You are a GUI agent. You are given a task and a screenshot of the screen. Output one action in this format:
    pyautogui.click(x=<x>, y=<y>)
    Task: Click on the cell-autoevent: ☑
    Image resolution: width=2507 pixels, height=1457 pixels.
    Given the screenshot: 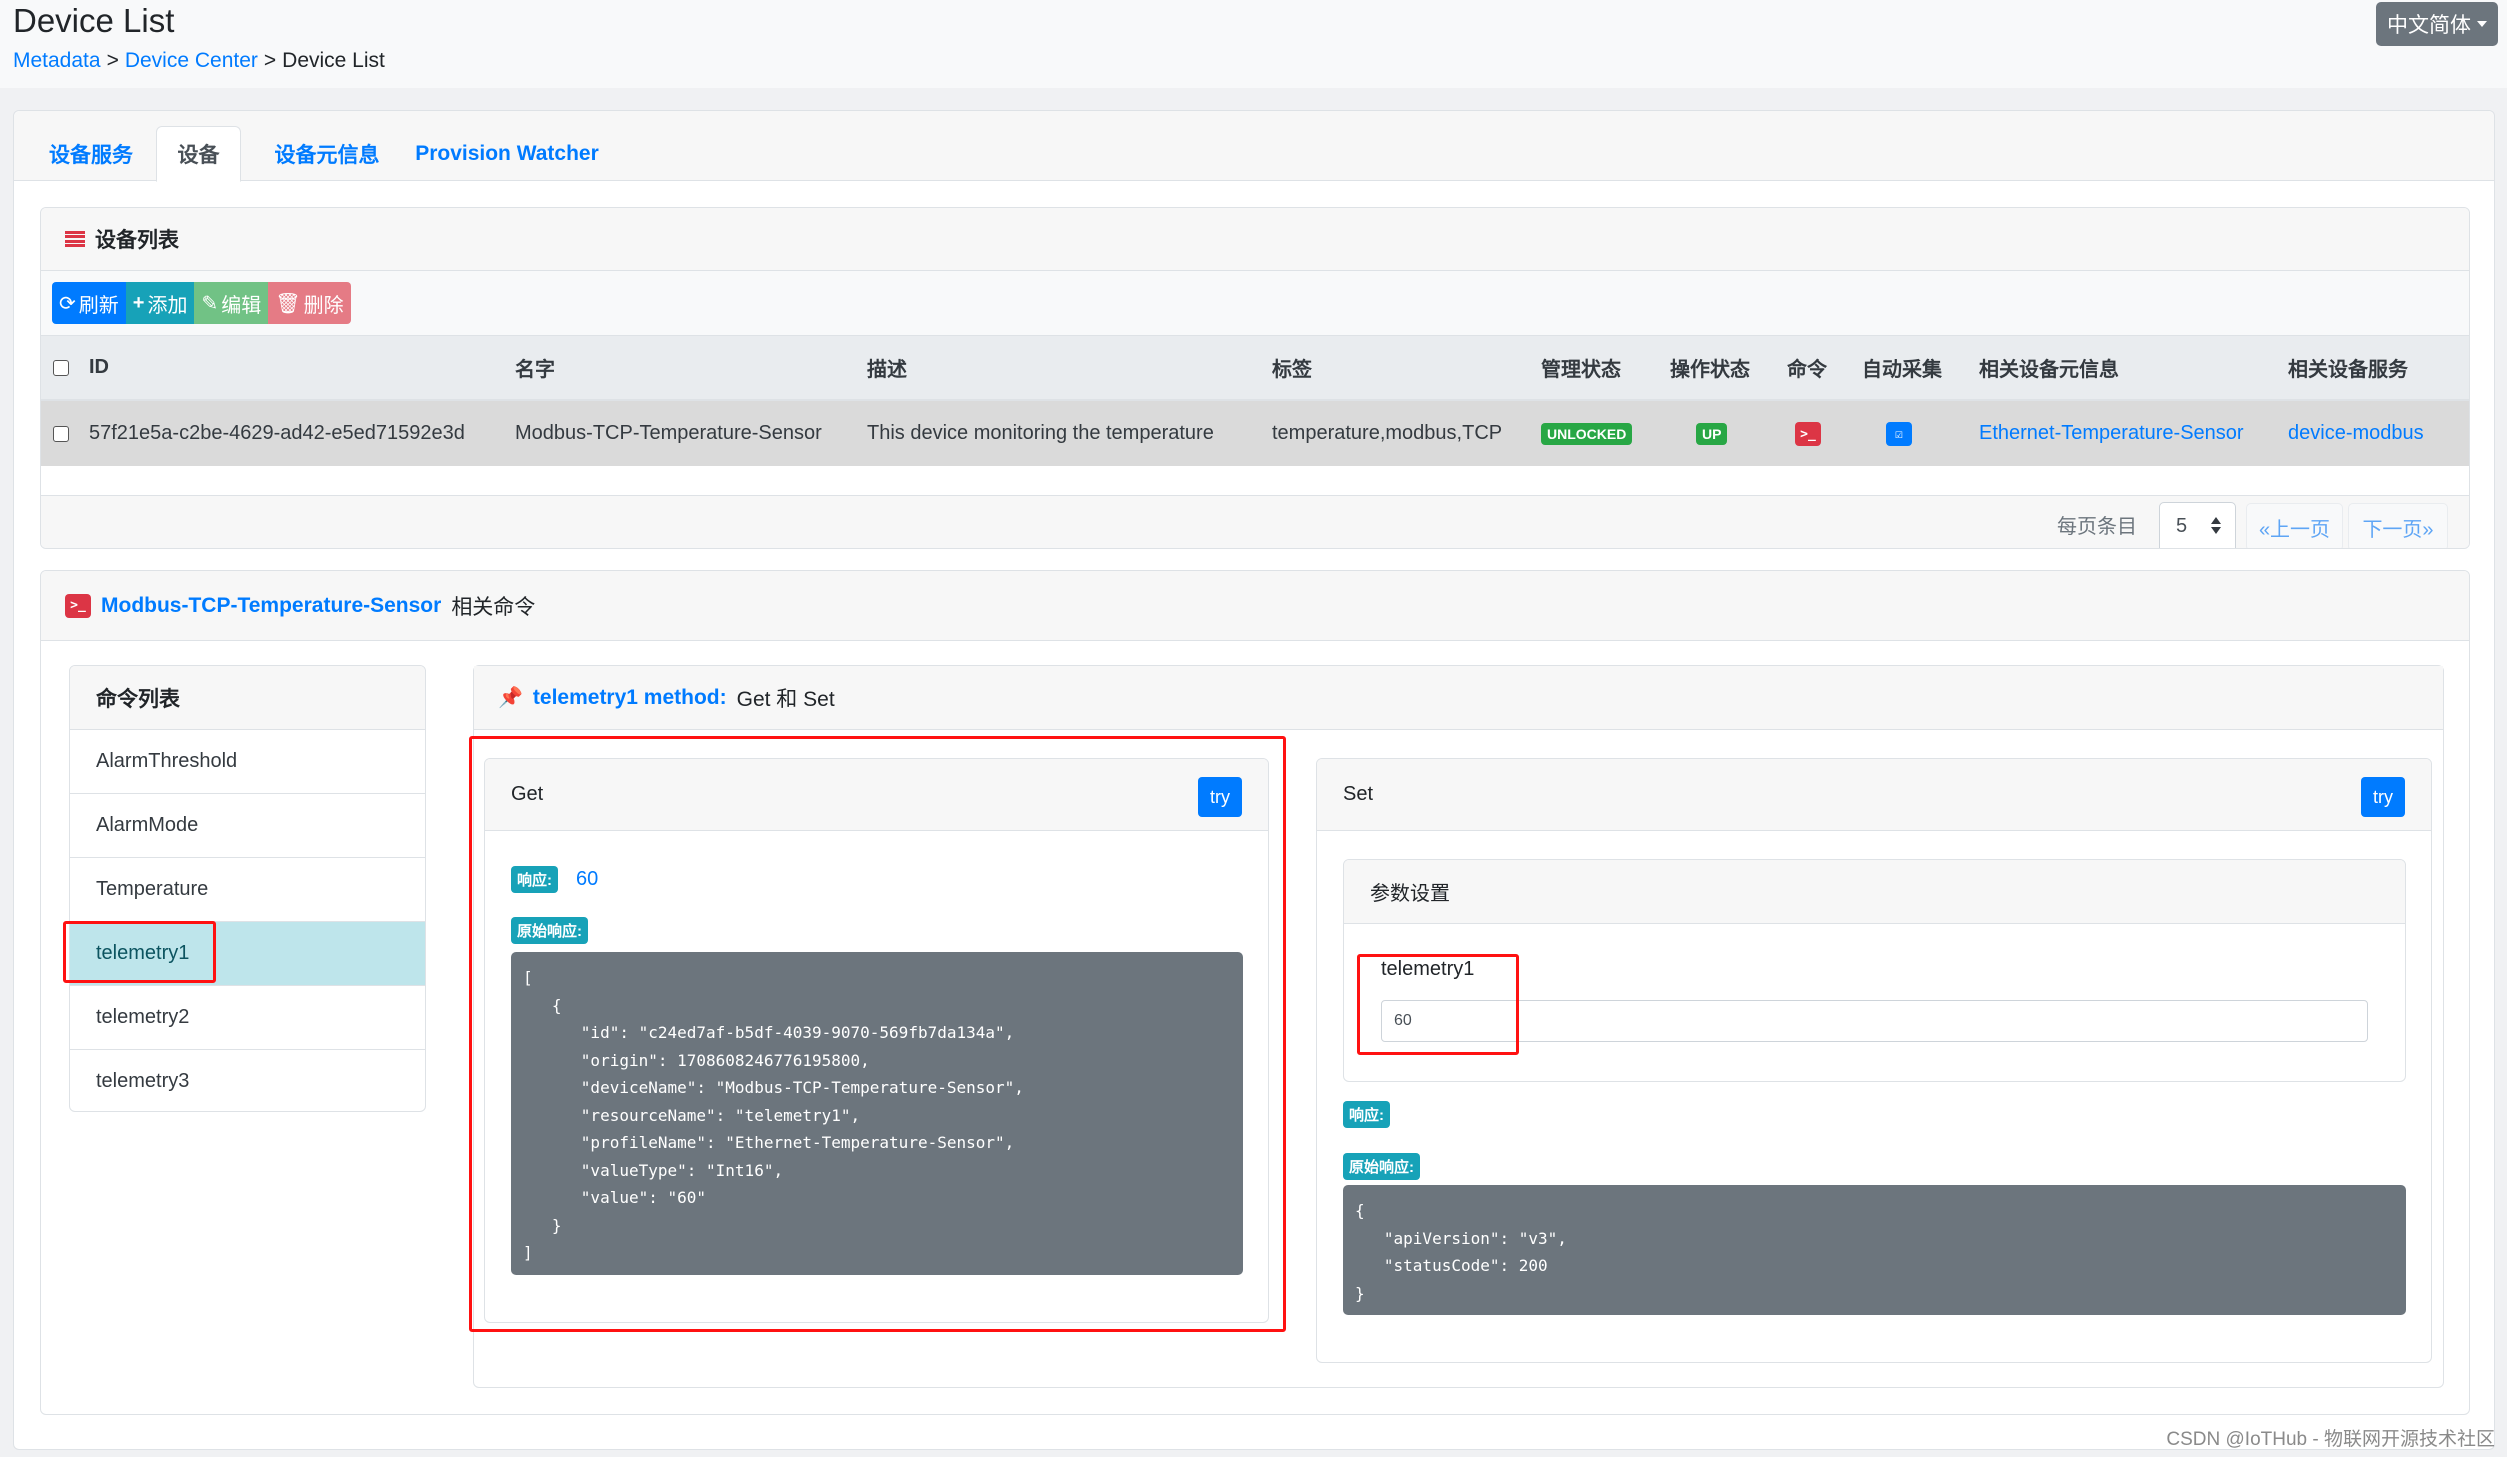 What is the action you would take?
    pyautogui.click(x=1914, y=433)
    